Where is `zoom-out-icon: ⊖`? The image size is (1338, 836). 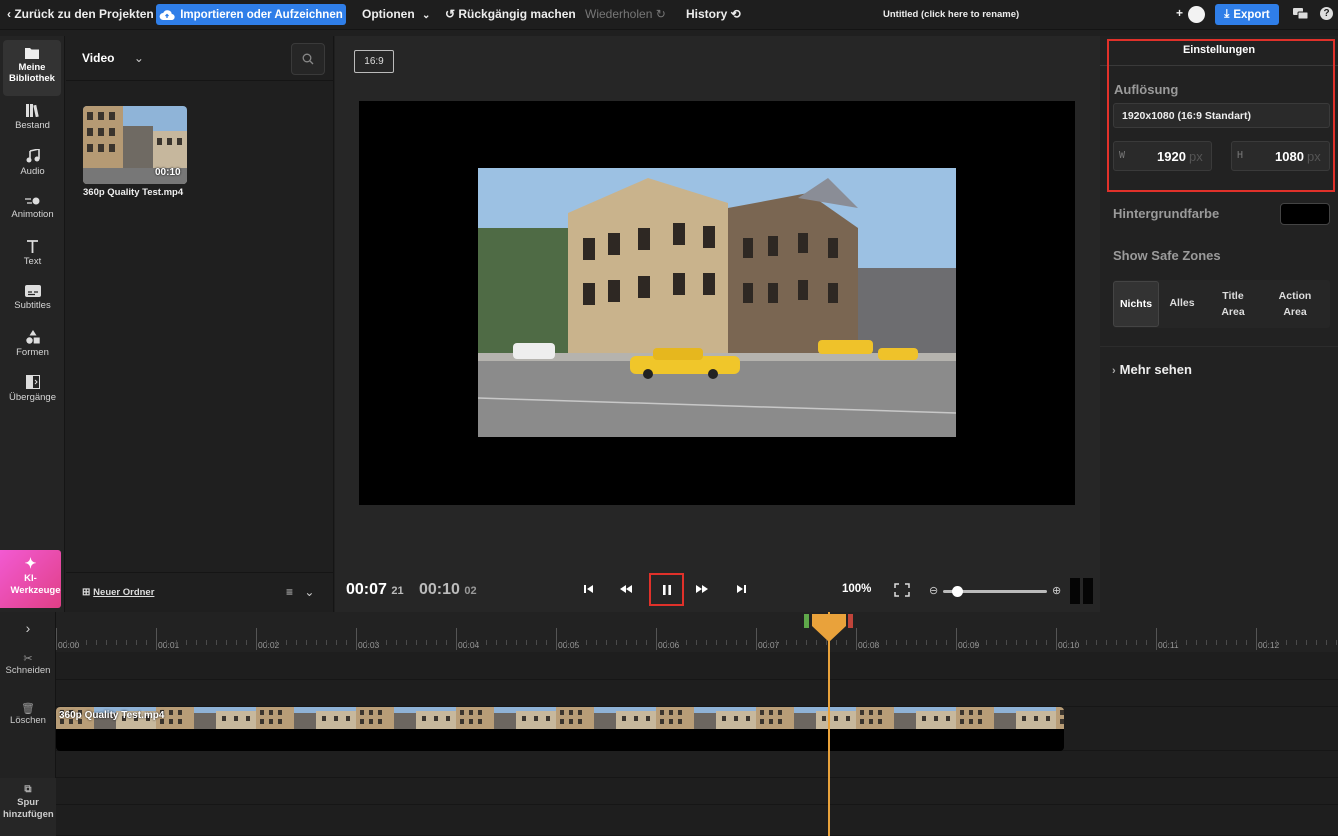 zoom-out-icon: ⊖ is located at coordinates (933, 590).